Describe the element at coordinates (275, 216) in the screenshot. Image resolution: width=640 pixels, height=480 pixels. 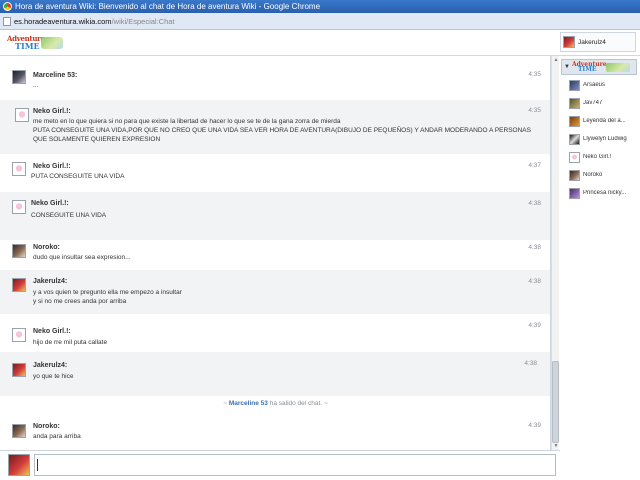
I see `chat-message: Neko Girl.!: 4:38 CONSEGUITE UNA VIDA` at that location.